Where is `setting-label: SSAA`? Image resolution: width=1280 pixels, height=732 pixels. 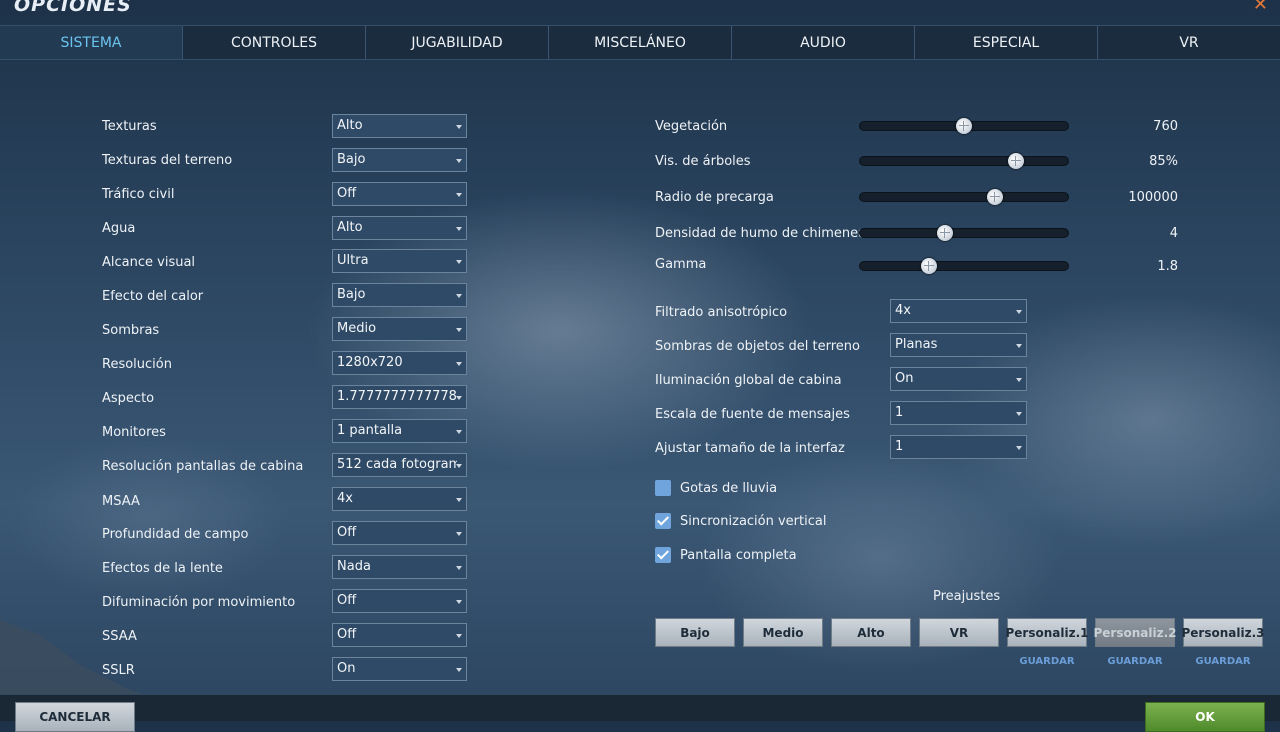 setting-label: SSAA is located at coordinates (119, 636).